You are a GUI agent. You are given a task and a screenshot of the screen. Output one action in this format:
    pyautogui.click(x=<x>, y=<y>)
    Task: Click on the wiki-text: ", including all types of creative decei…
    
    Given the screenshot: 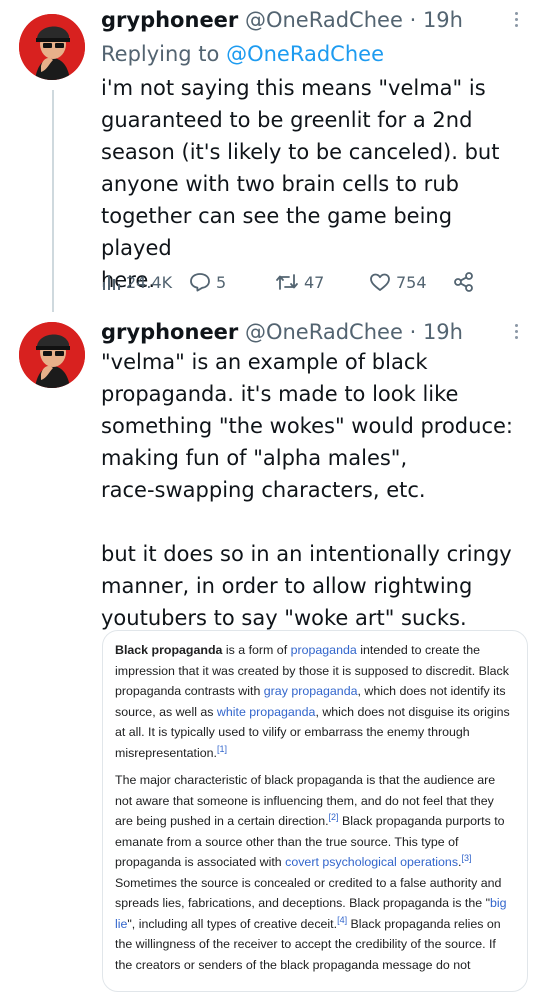 What is the action you would take?
    pyautogui.click(x=232, y=923)
    